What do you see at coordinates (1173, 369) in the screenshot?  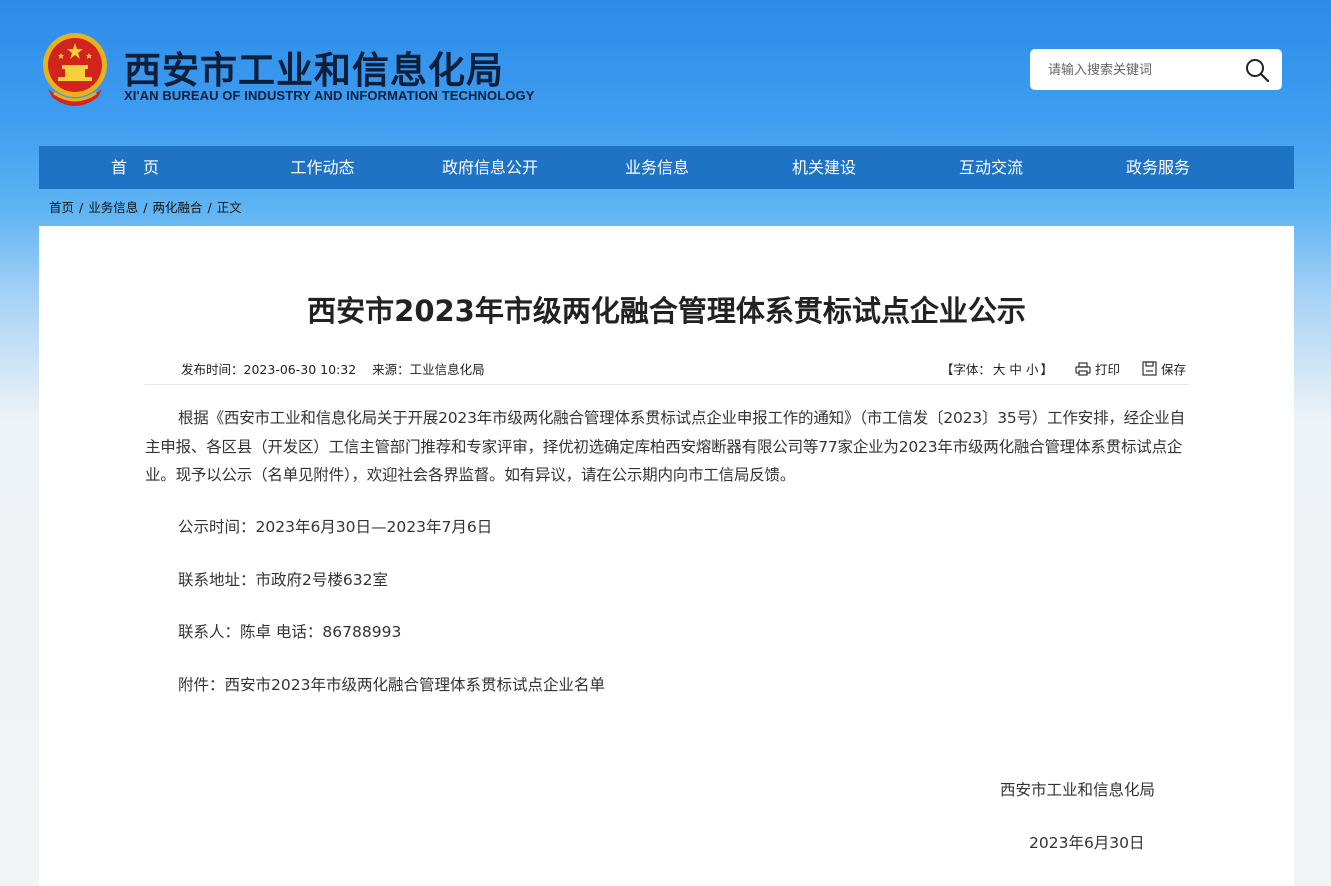 I see `save-label: 保存` at bounding box center [1173, 369].